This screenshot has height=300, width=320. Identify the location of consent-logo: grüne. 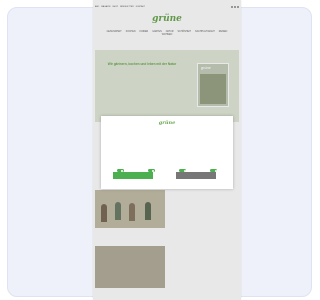
(167, 123).